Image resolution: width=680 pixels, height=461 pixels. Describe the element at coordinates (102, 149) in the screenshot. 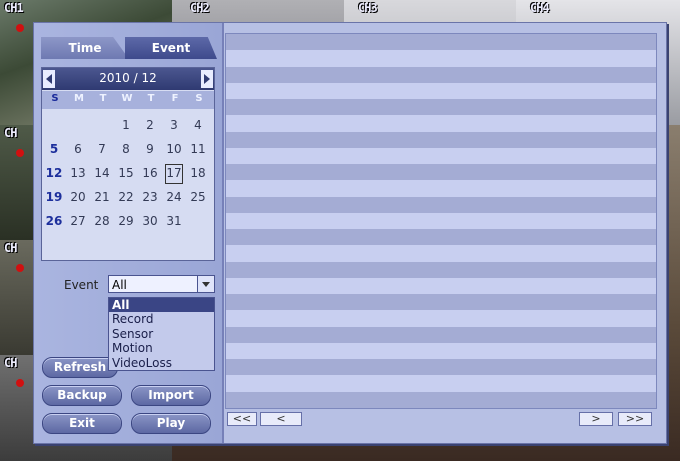

I see `calendar-day: 7` at that location.